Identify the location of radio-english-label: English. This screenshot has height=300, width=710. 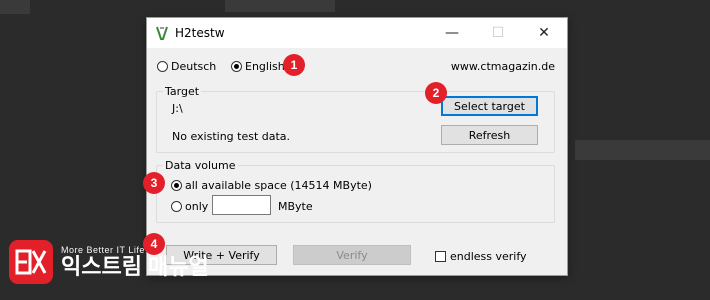
(265, 66).